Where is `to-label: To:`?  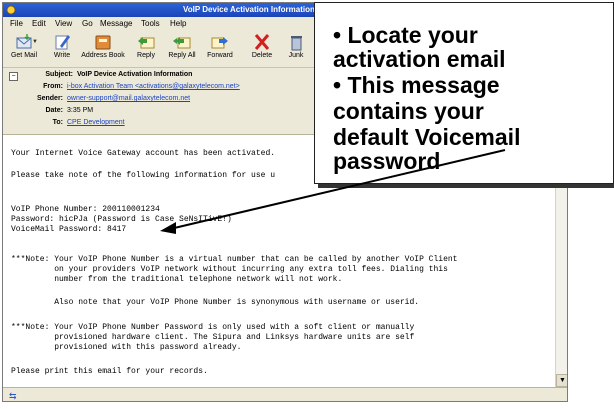 to-label: To: is located at coordinates (57, 122).